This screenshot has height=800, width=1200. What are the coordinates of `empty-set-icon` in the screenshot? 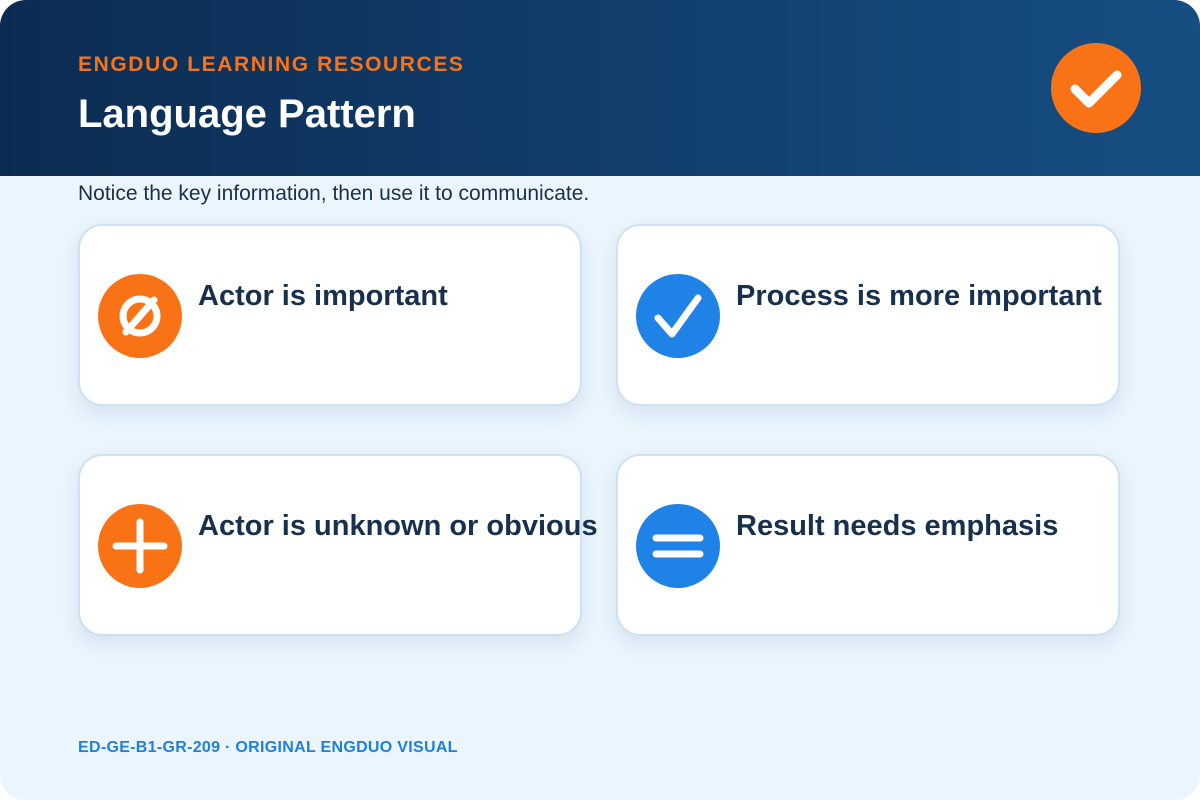 It's located at (140, 316).